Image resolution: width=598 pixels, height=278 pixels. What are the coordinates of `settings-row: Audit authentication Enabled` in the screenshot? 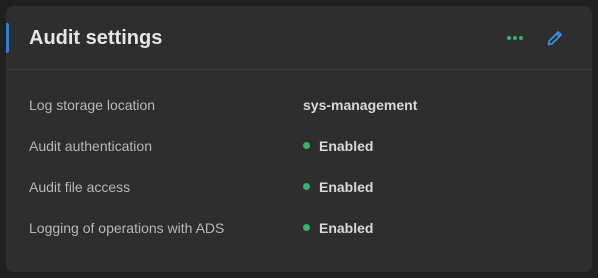 It's located at (300, 145).